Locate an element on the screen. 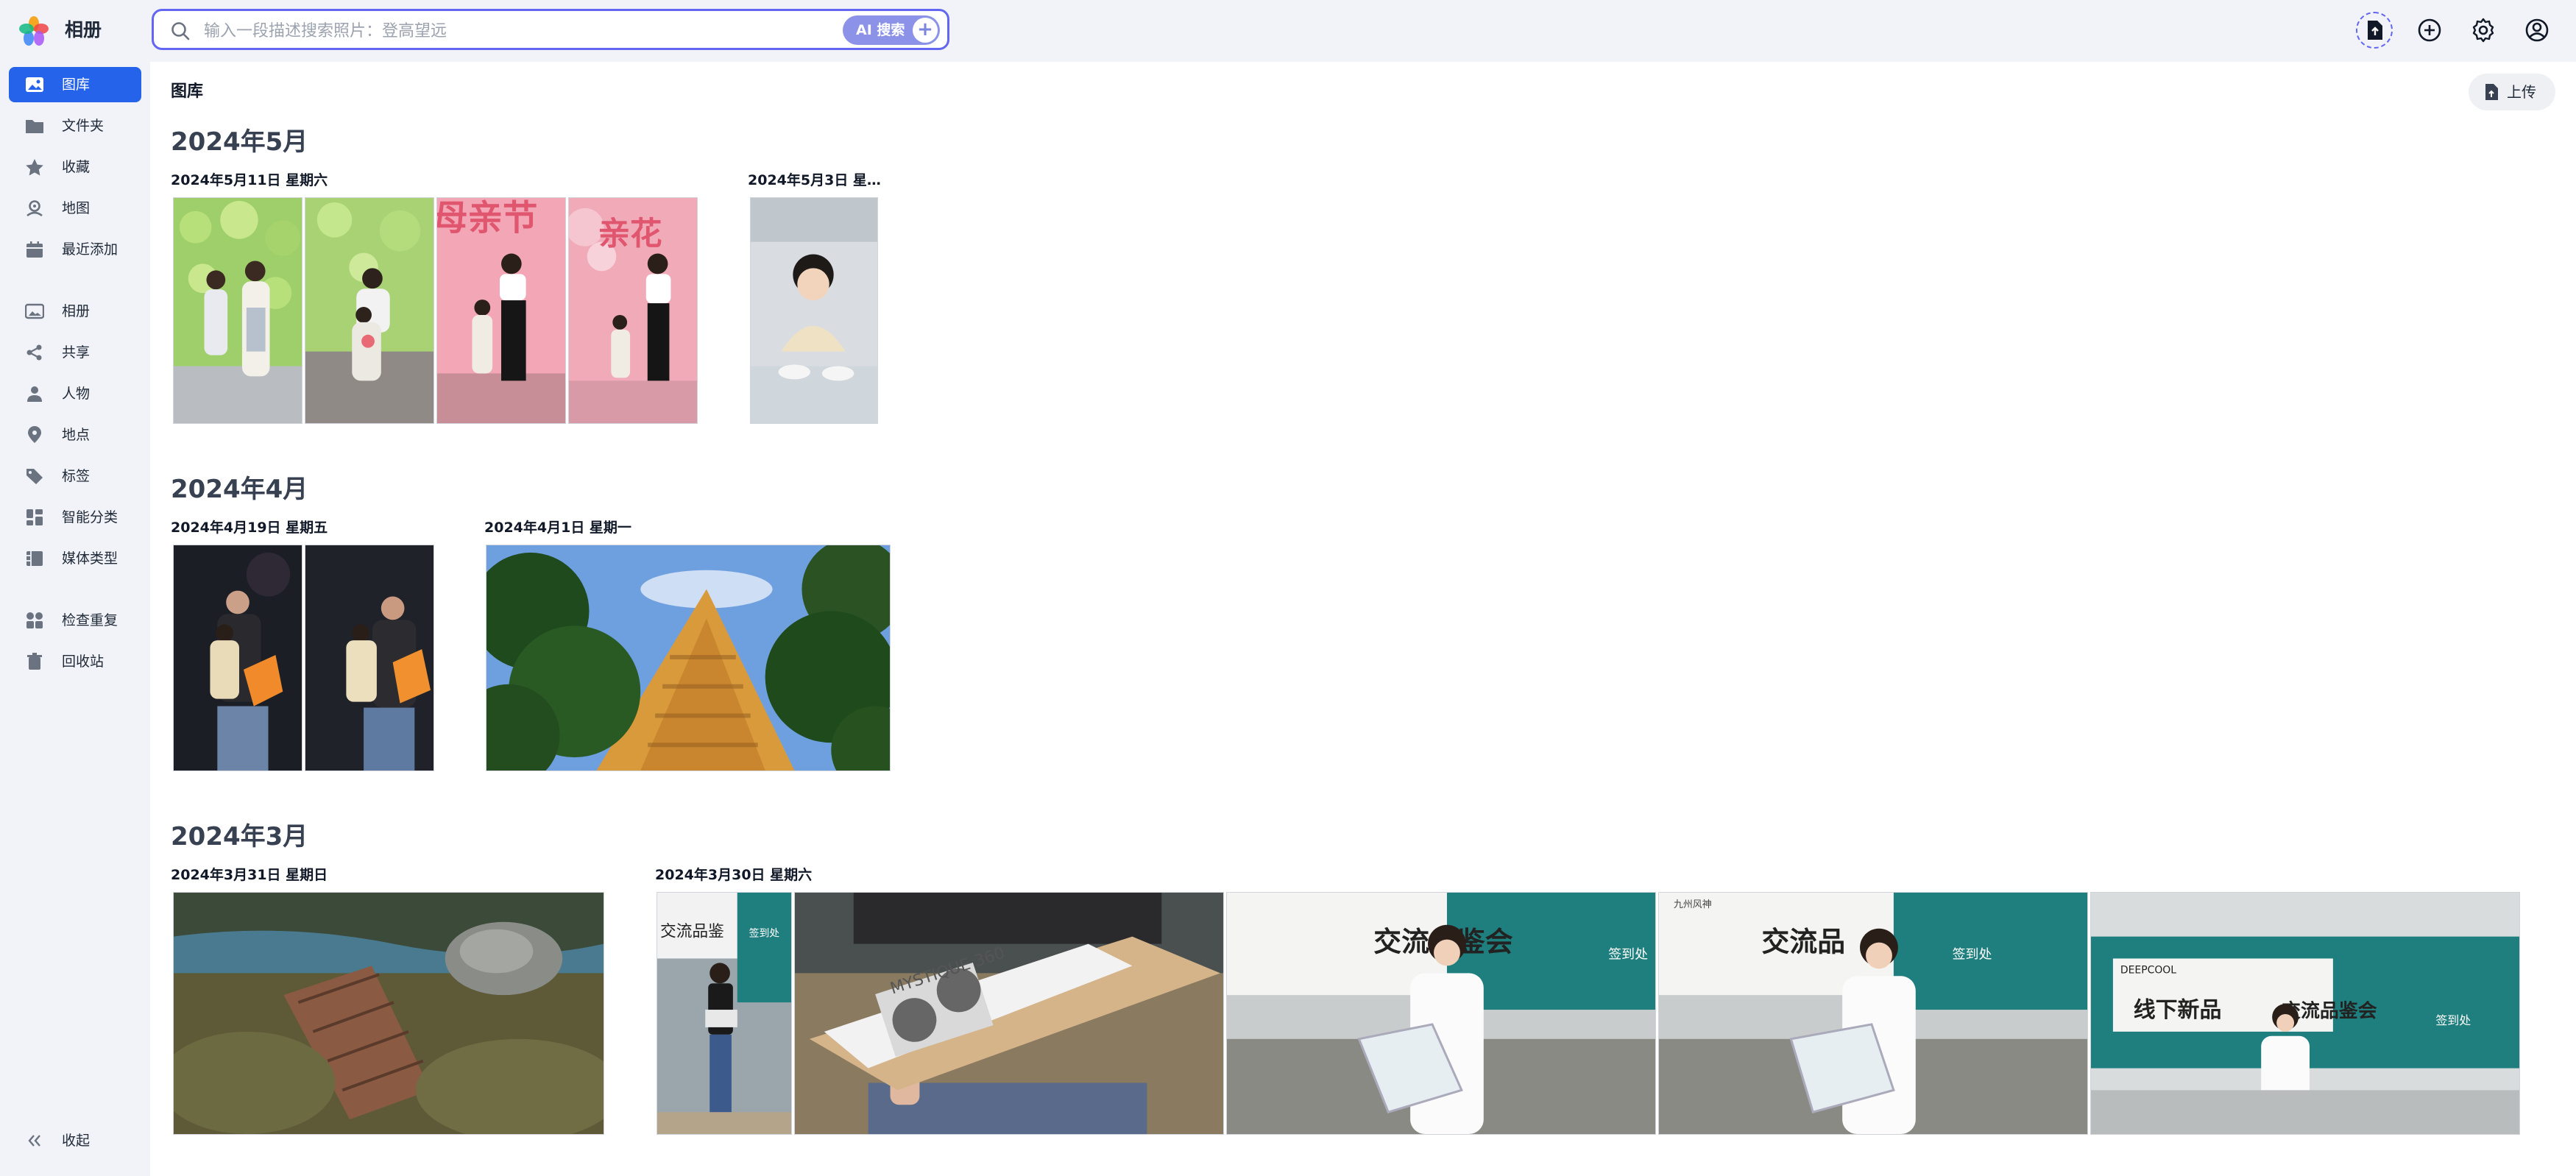 This screenshot has height=1176, width=2576. person-icon is located at coordinates (34, 394).